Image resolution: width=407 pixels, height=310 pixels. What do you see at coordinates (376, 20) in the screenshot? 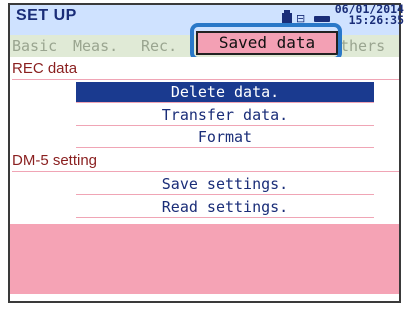
I see `time-text: 15:26:35` at bounding box center [376, 20].